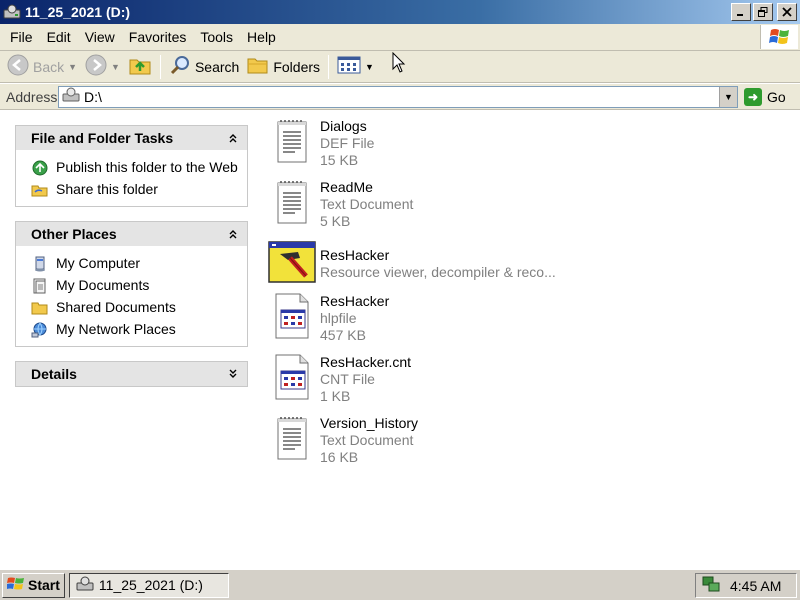 This screenshot has height=600, width=800. Describe the element at coordinates (216, 37) in the screenshot. I see `menu-tools: Tools` at that location.